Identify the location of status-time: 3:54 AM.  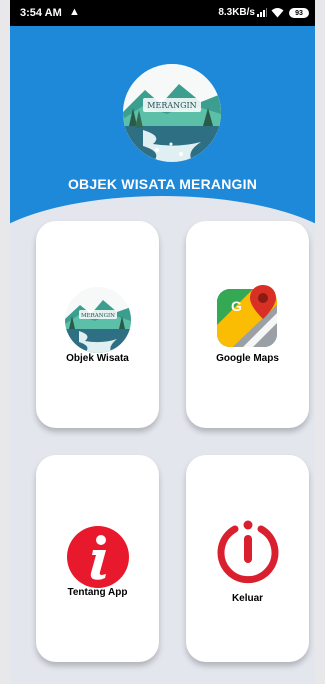
(41, 13).